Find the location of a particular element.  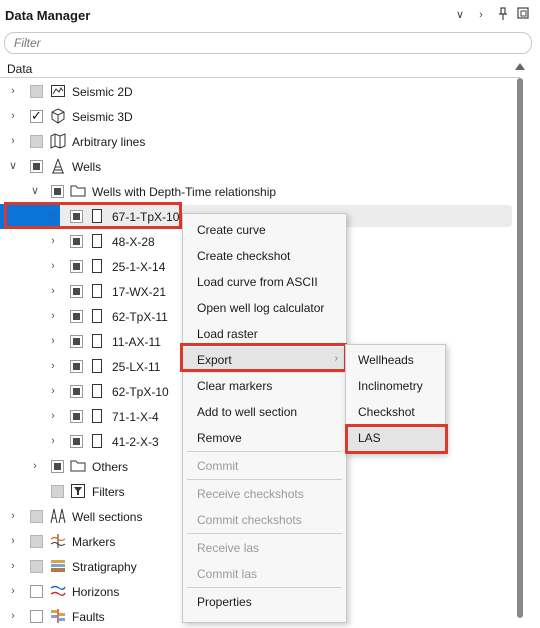

menu-item-create-checkshot: Create checkshot is located at coordinates (264, 256).